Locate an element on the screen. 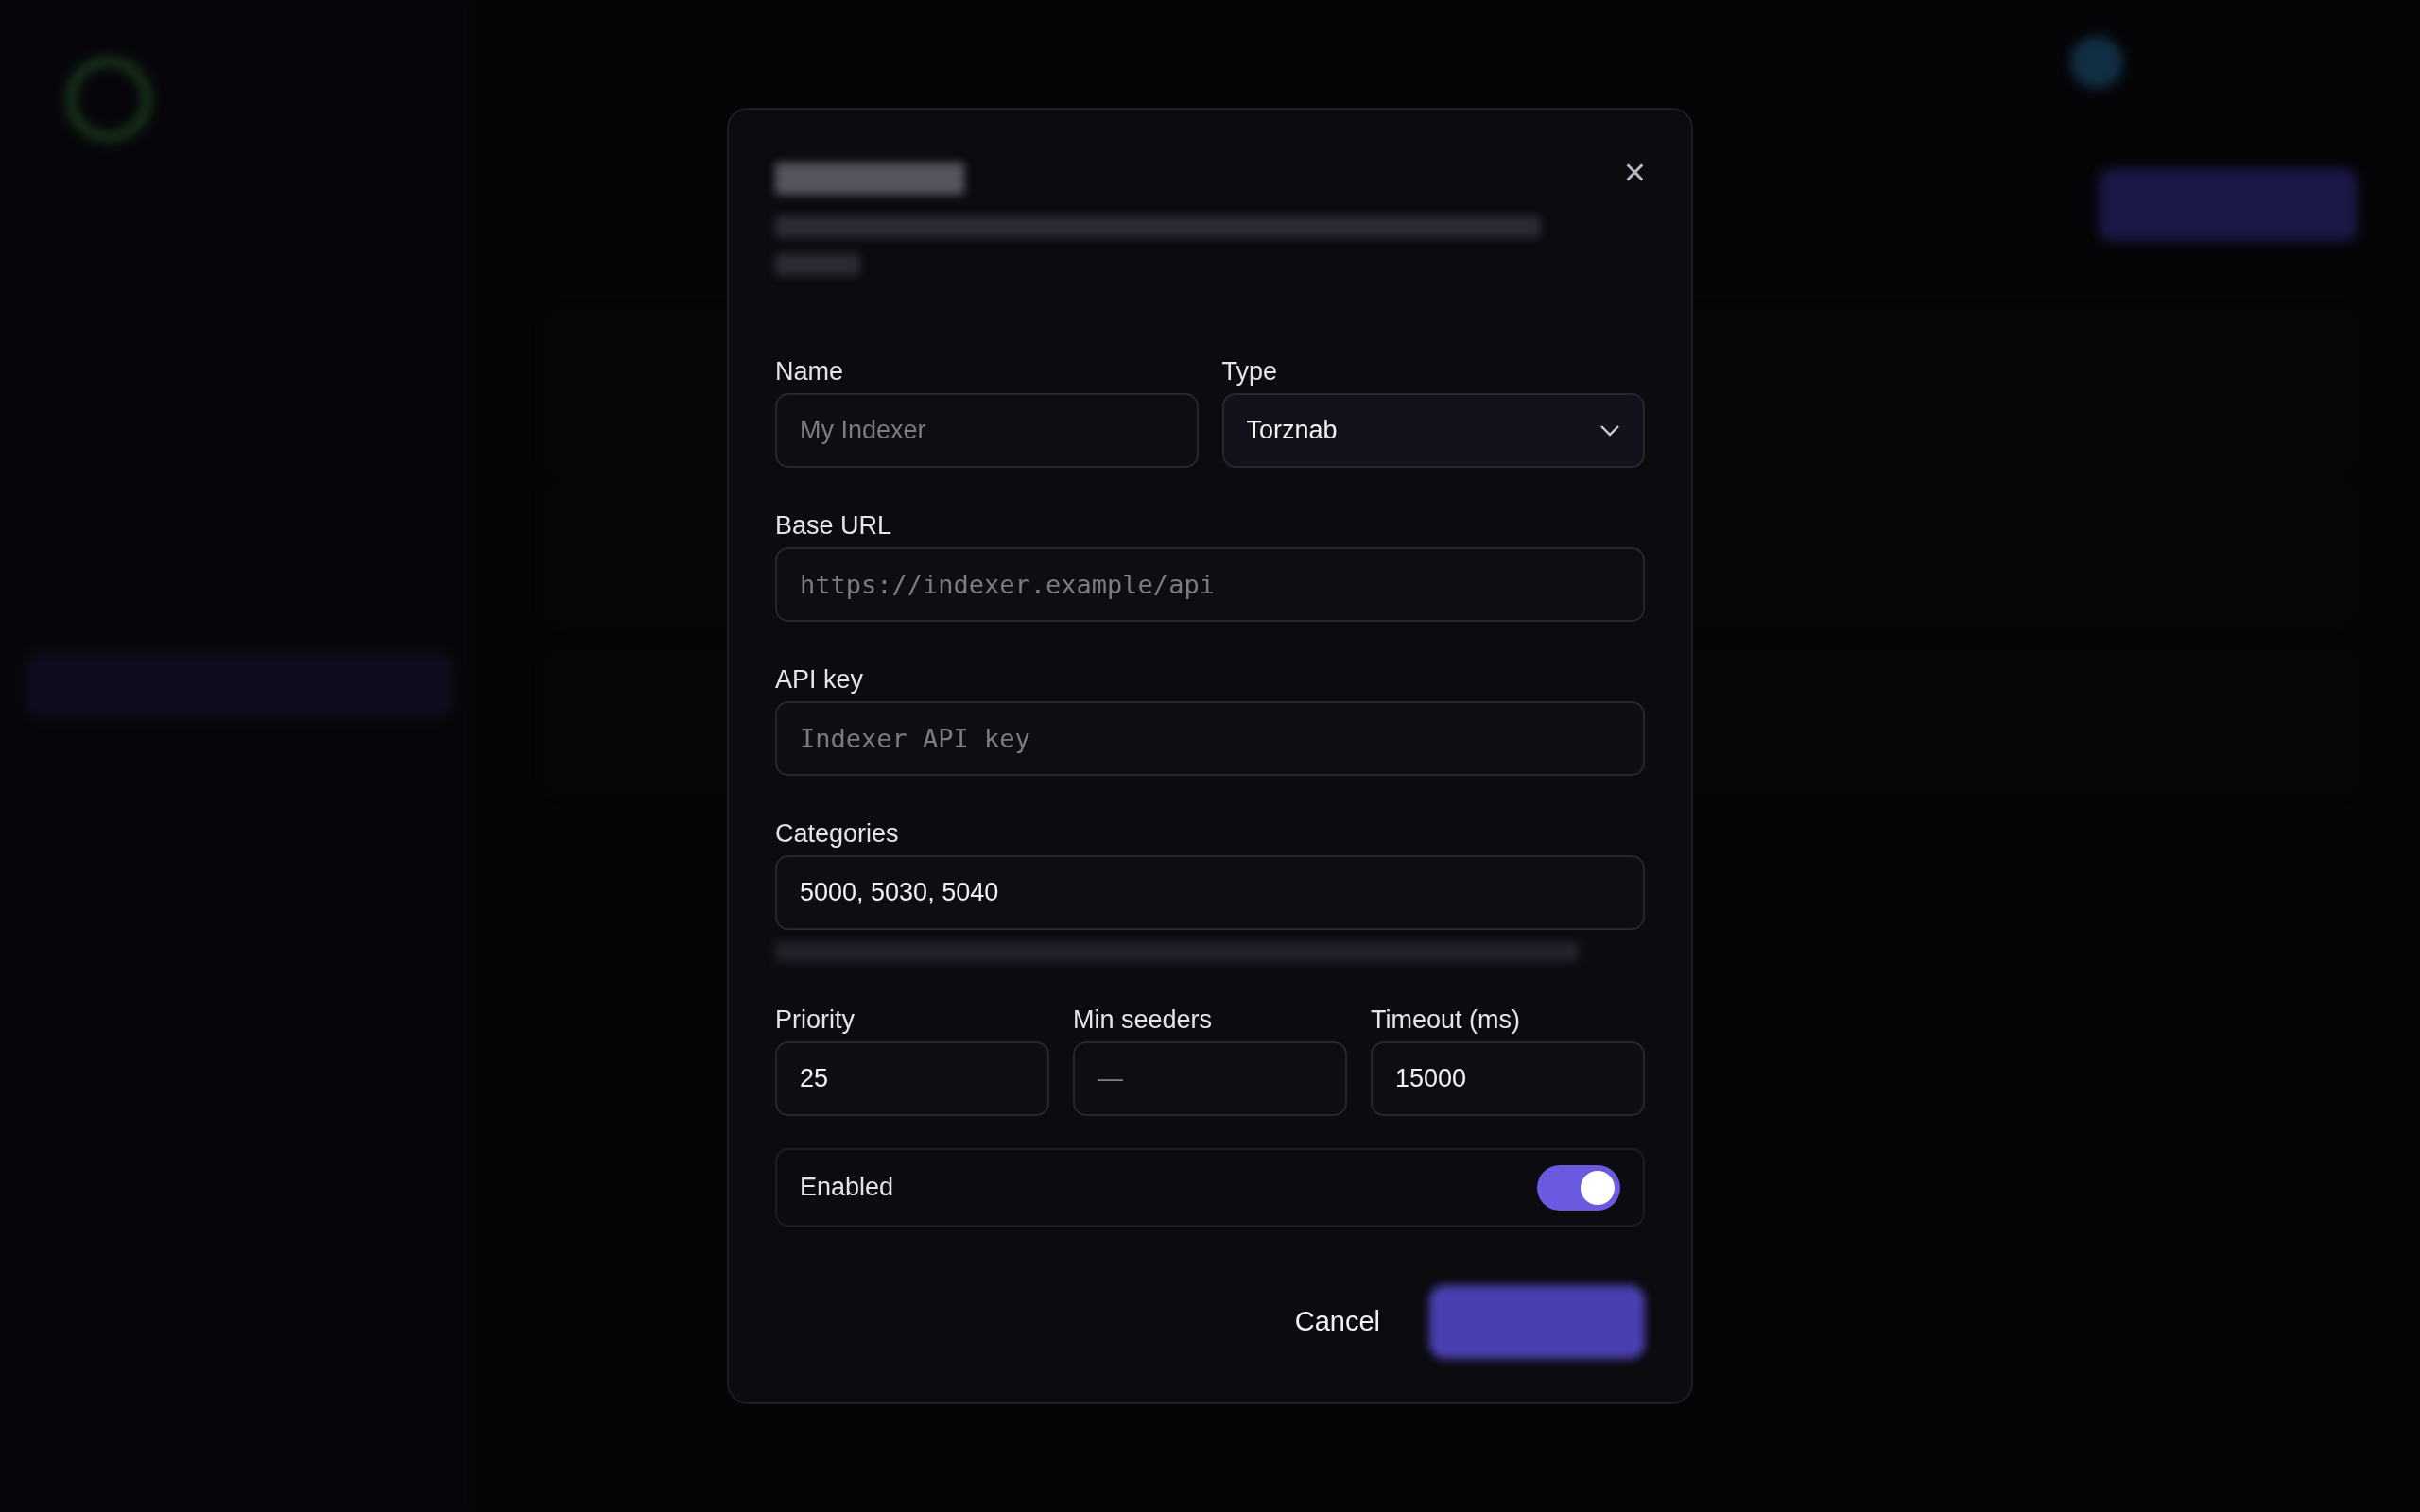 Image resolution: width=2420 pixels, height=1512 pixels. input-field: — is located at coordinates (1210, 1078).